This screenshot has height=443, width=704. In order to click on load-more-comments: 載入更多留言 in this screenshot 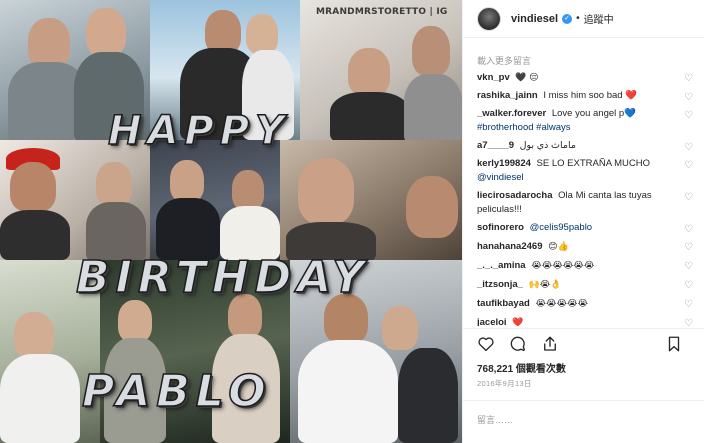, I will do `click(583, 61)`.